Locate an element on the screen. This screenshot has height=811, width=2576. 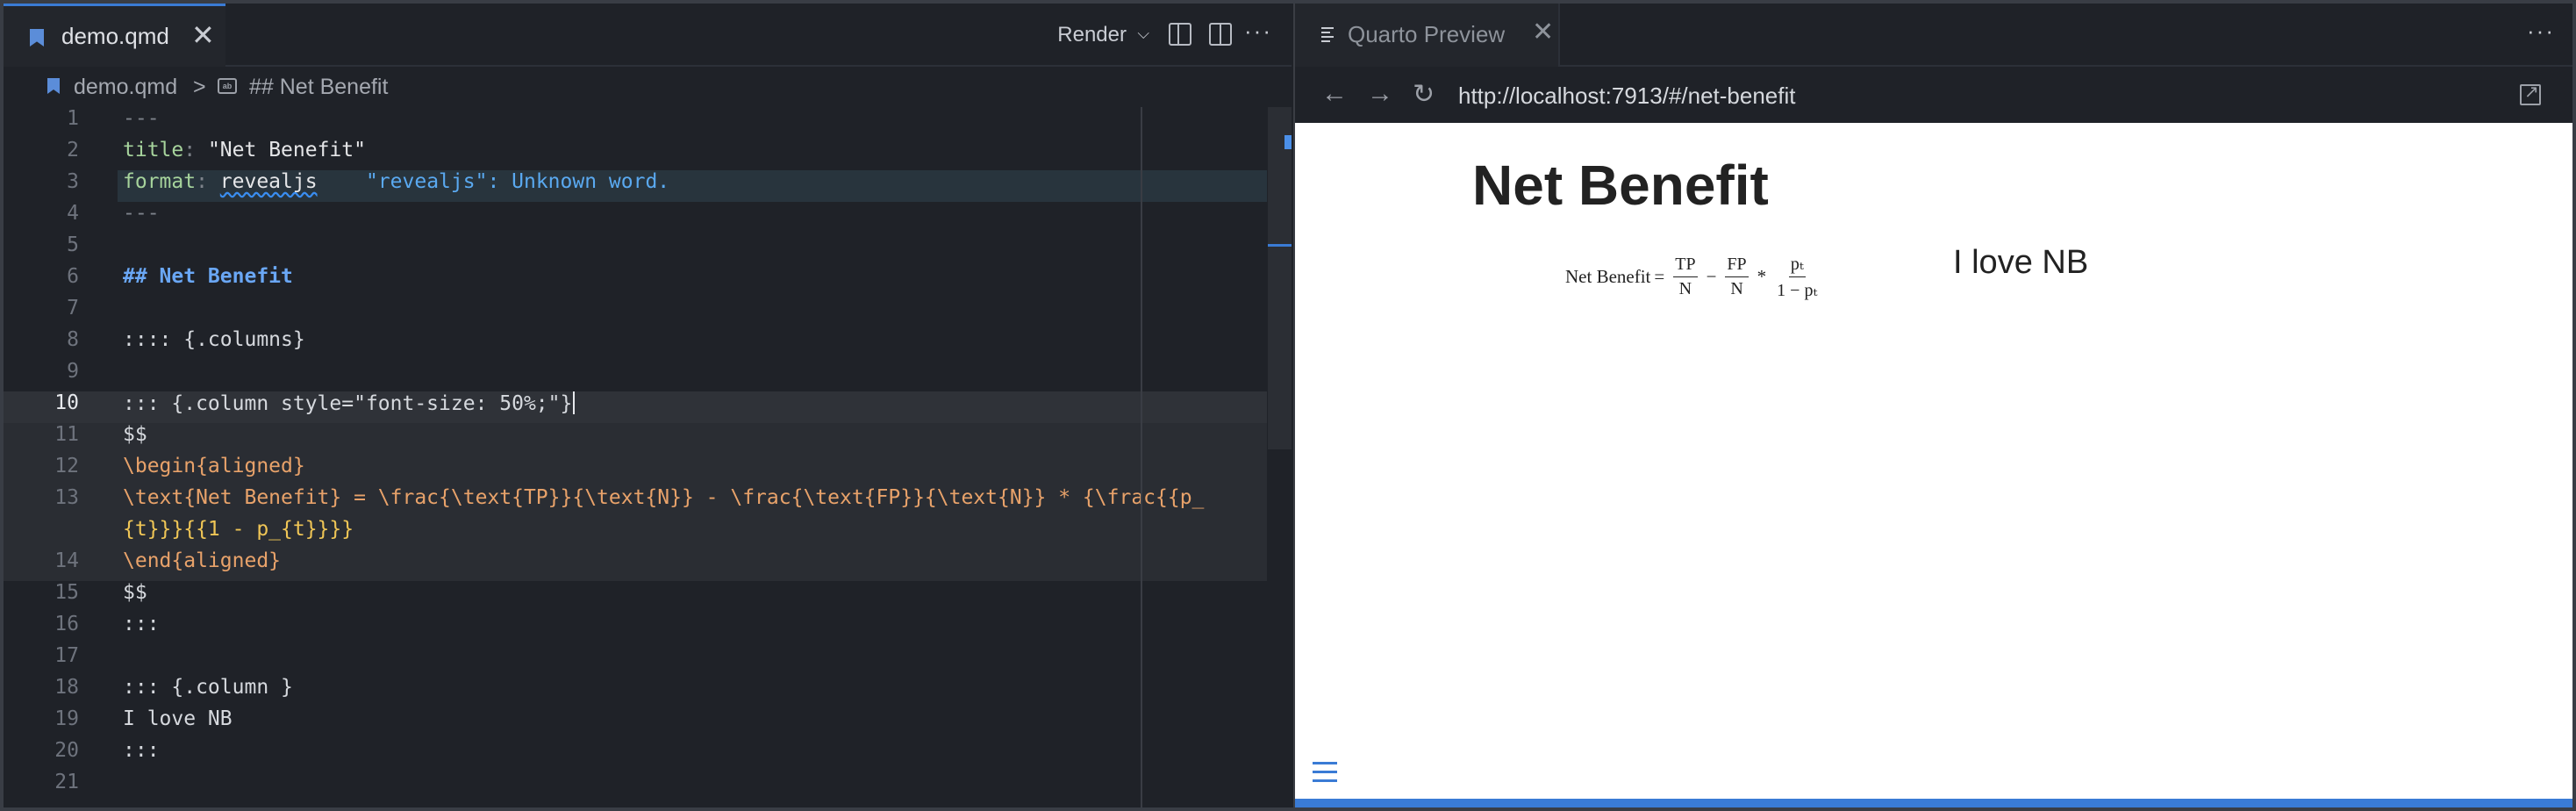
slide-menu-icon is located at coordinates (1325, 772).